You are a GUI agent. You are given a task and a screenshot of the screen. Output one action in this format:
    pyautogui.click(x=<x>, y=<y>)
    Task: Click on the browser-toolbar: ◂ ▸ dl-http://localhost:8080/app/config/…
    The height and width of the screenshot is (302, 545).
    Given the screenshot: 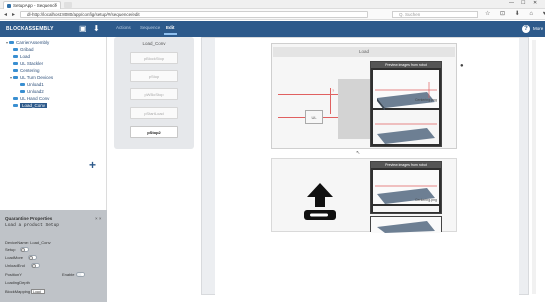 What is the action you would take?
    pyautogui.click(x=272, y=14)
    